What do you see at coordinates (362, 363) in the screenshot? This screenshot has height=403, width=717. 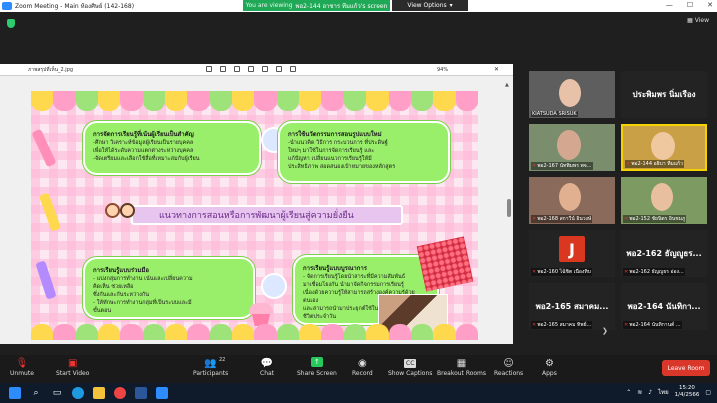 I see `record-icon: ◉` at bounding box center [362, 363].